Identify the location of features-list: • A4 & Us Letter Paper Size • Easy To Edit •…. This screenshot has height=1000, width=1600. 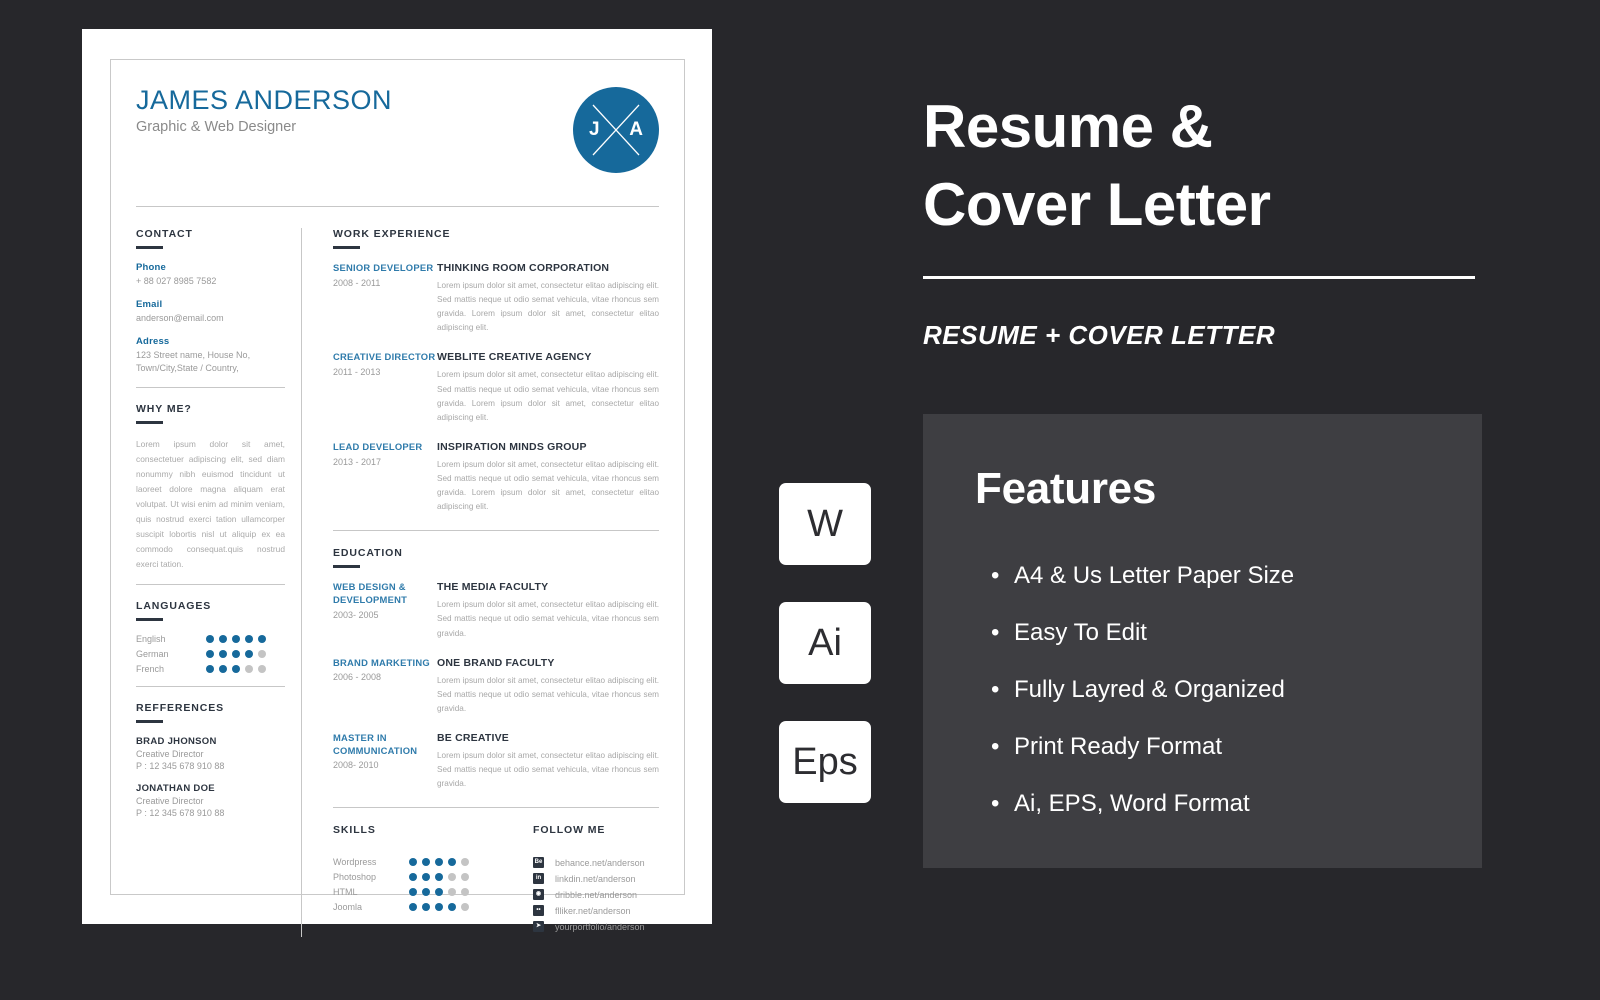
(1142, 704).